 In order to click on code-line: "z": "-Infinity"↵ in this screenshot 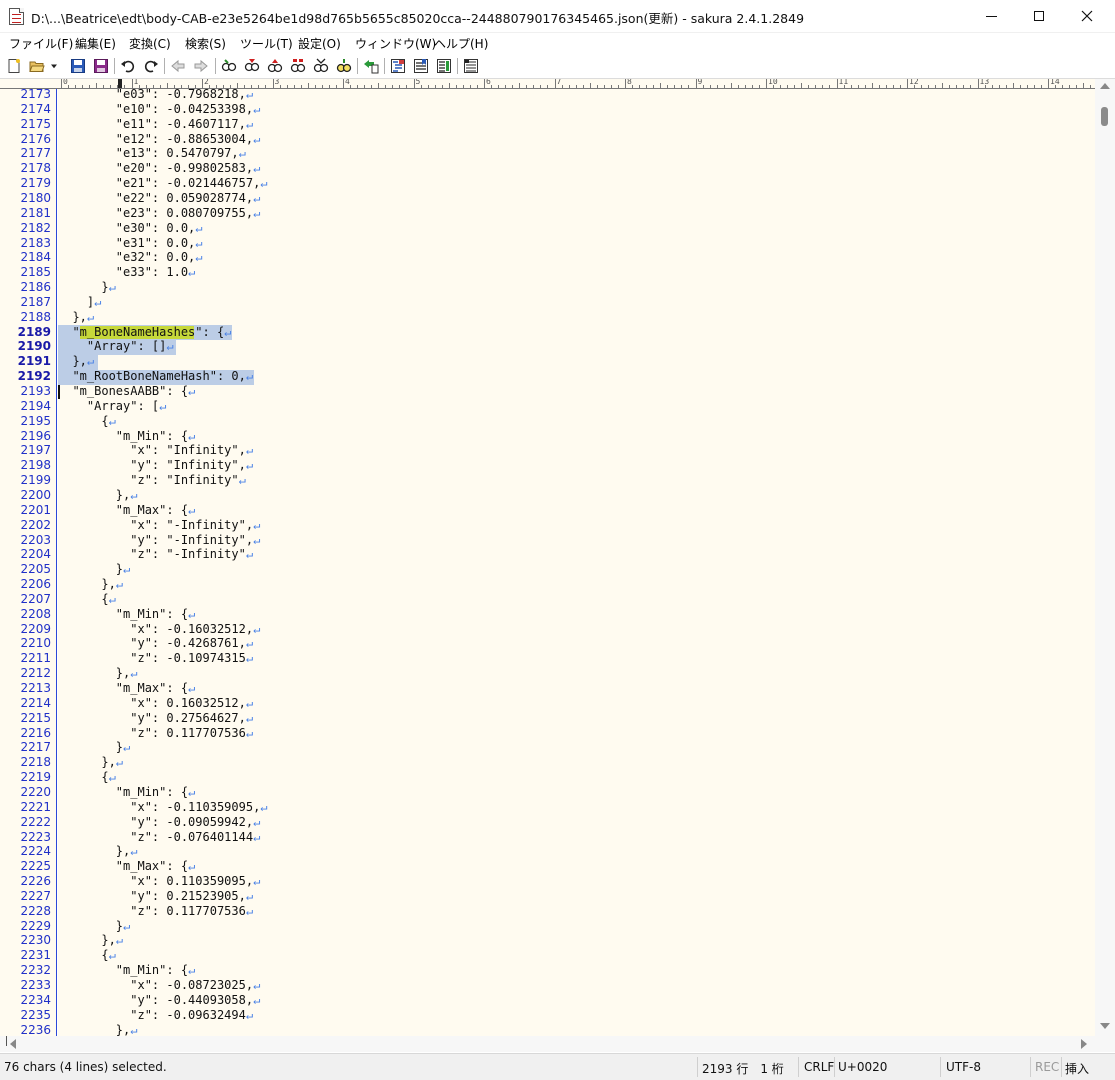, I will do `click(155, 554)`.